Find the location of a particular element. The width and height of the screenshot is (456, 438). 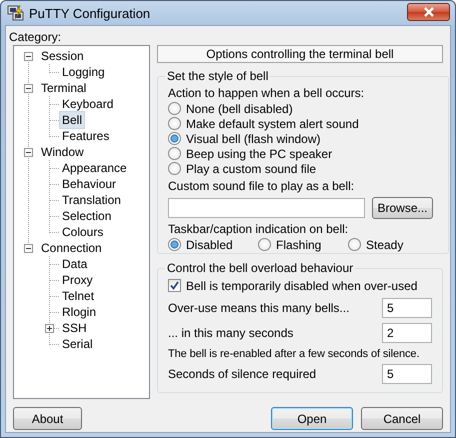

tree-item: Selection is located at coordinates (87, 216).